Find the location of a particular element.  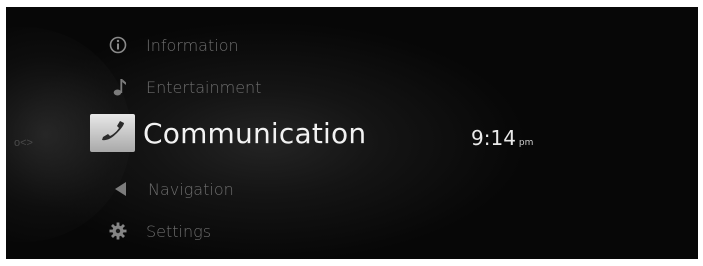

menu-item-settings: Settings is located at coordinates (158, 231).